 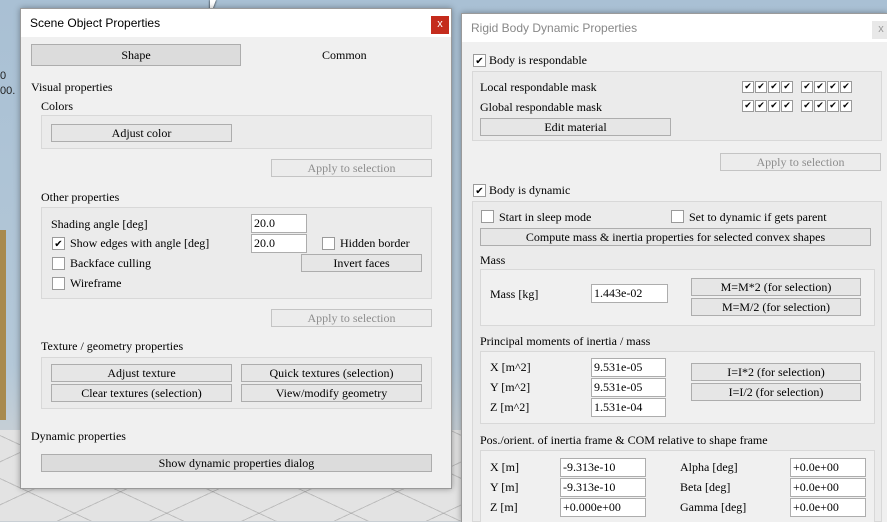 I want to click on start-sleep-checkbox, so click(x=487, y=216).